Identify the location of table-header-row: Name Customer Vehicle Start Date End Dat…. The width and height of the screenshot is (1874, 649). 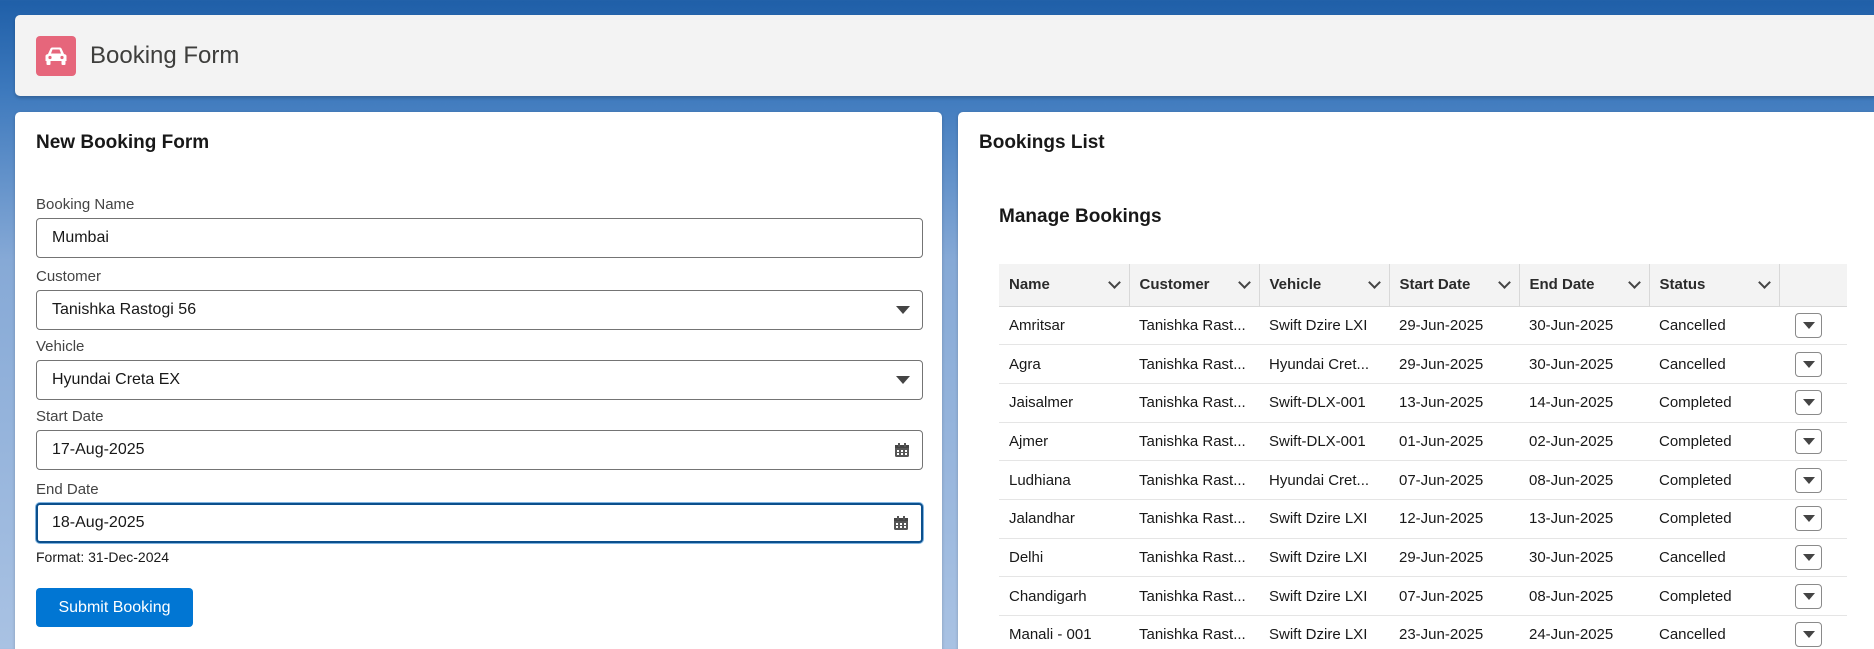
(1423, 285).